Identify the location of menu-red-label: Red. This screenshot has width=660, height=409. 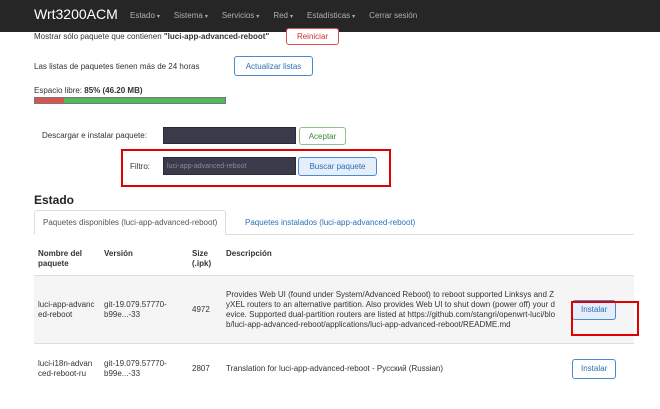
(280, 15).